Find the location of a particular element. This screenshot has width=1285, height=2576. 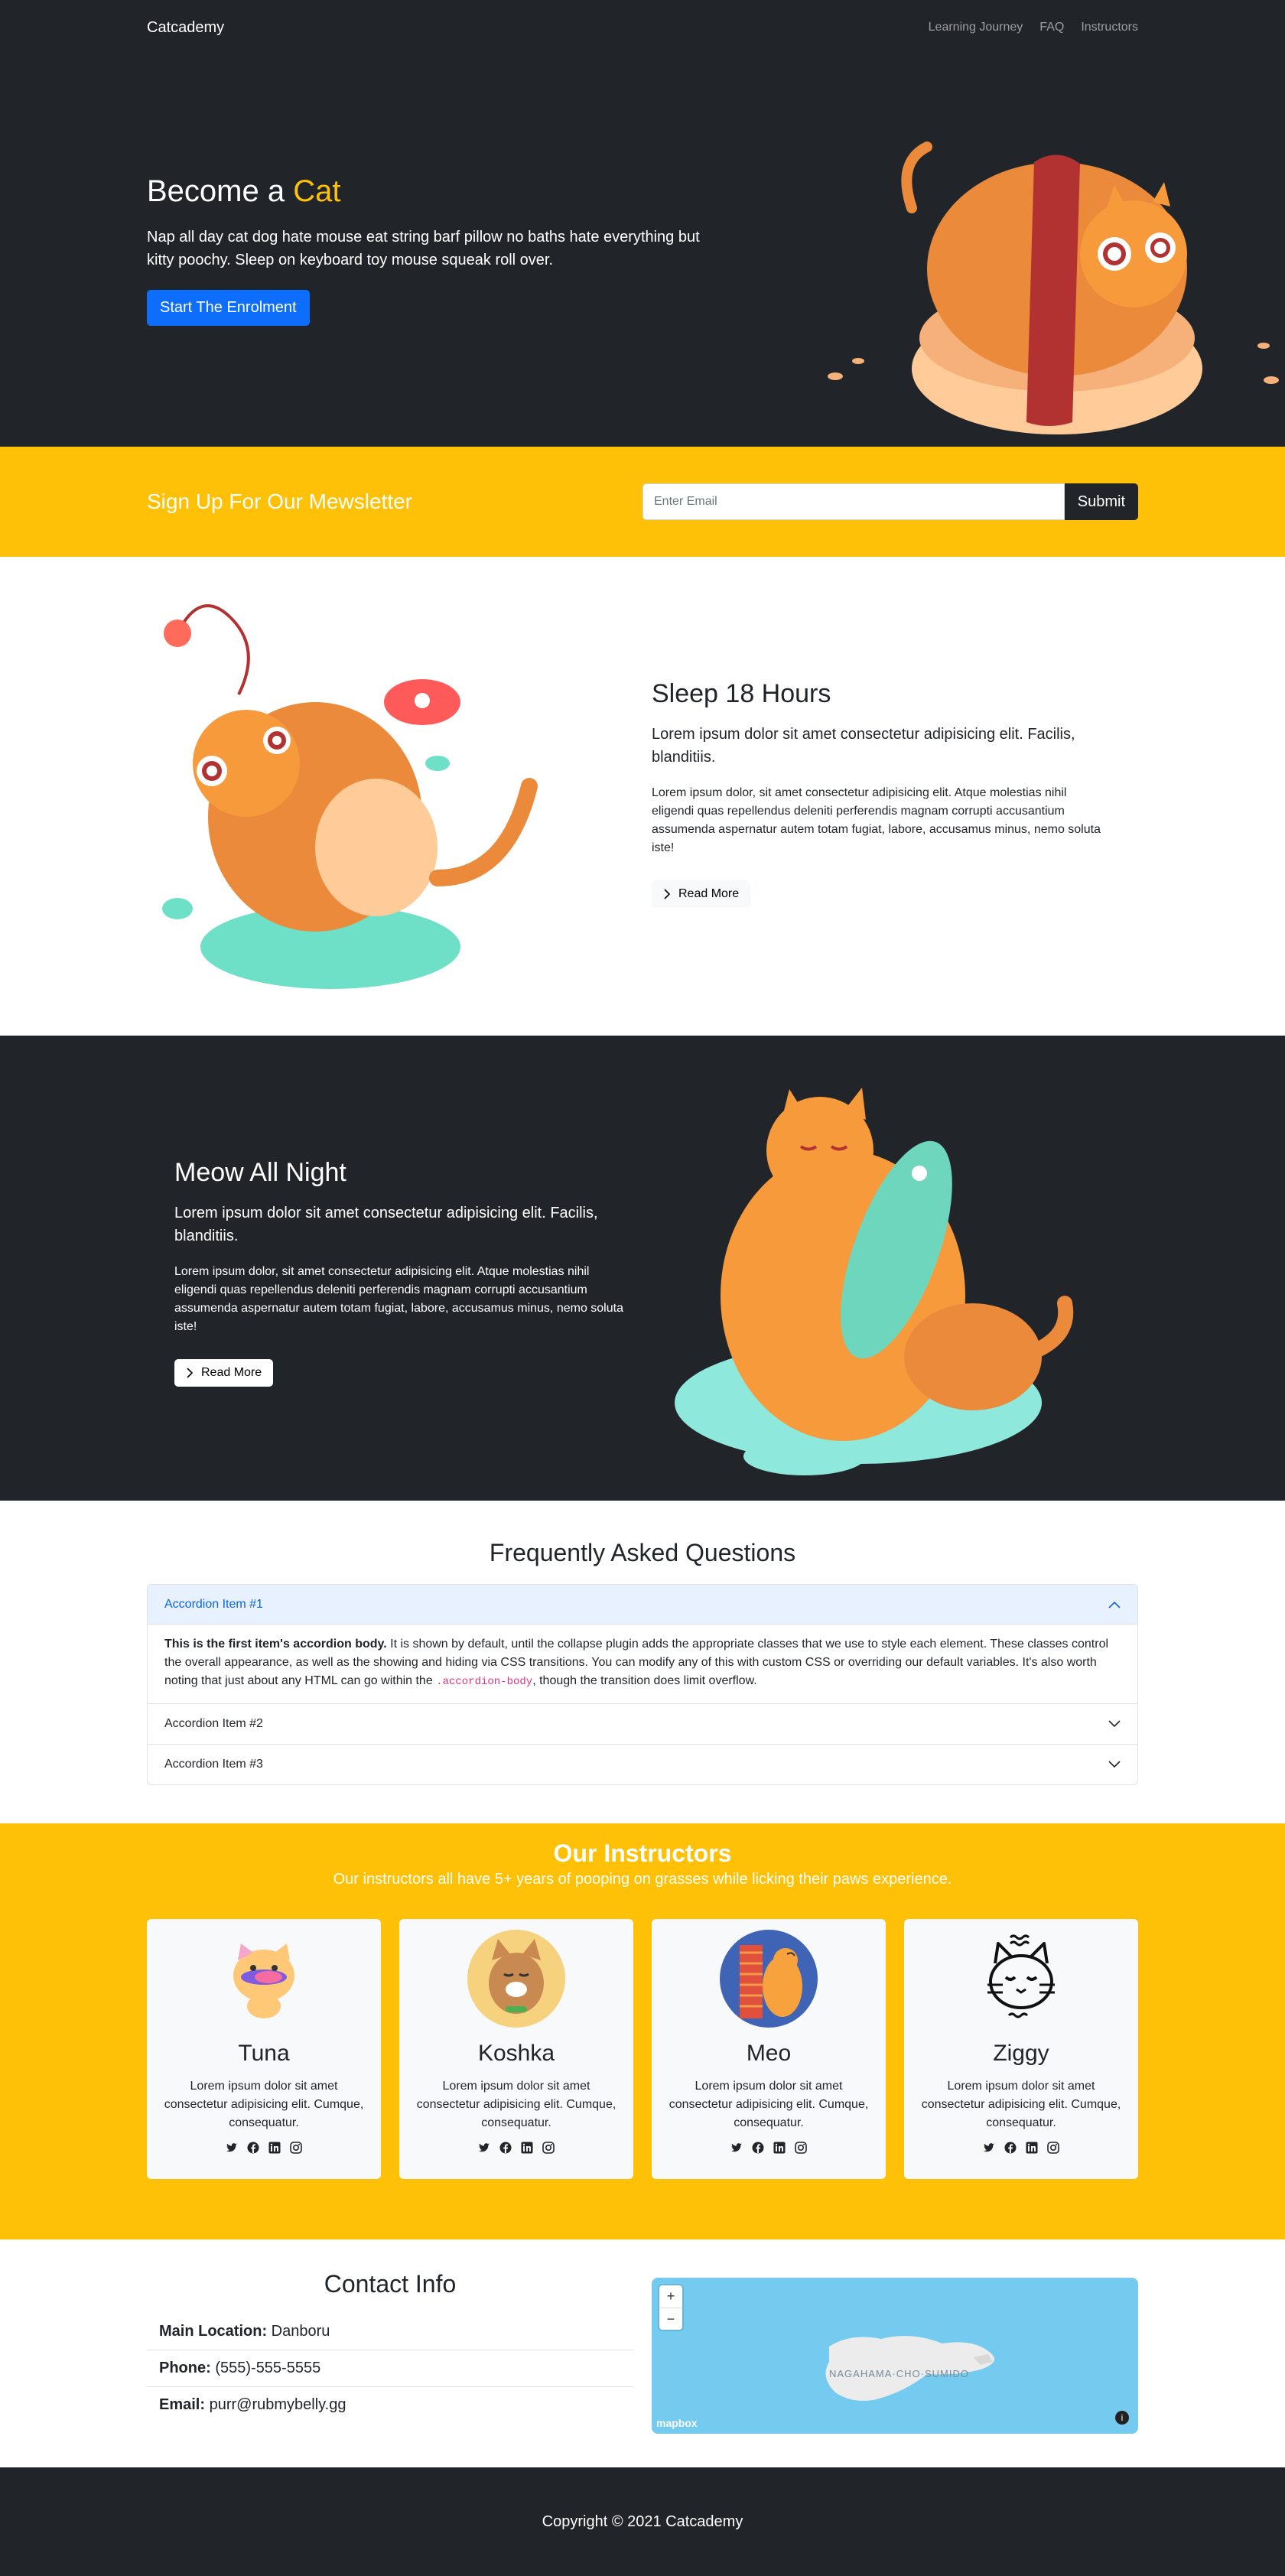

accordion-header-1: Accordion Item #1 is located at coordinates (642, 1605).